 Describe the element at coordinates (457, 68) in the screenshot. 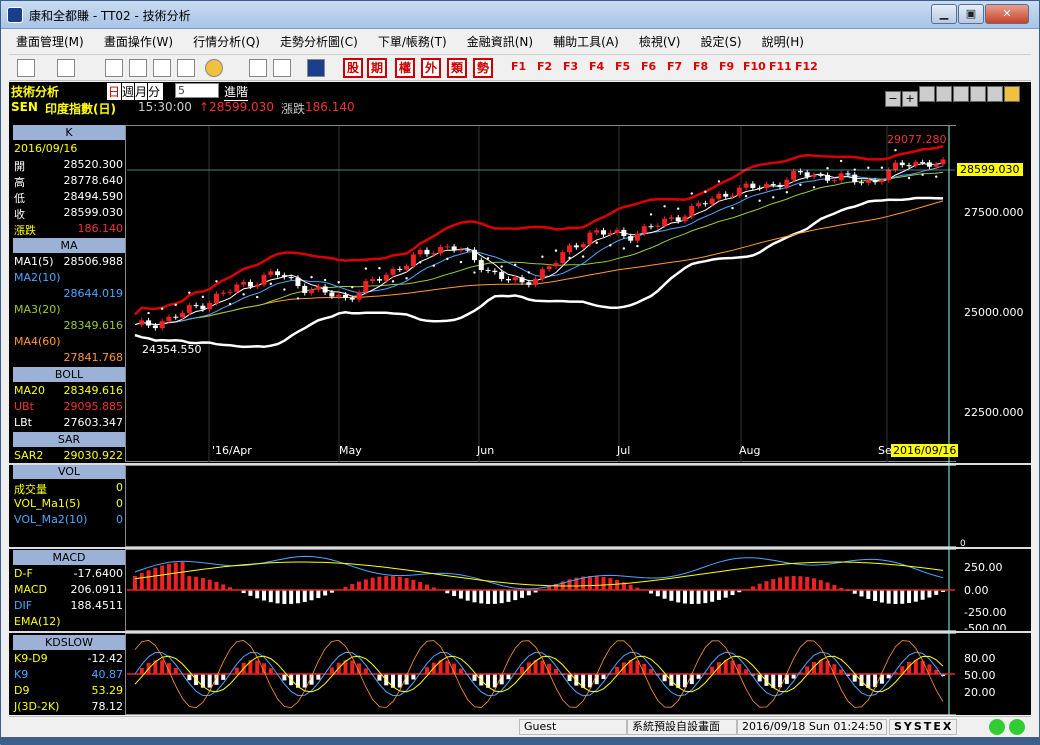

I see `category-button: 類` at that location.